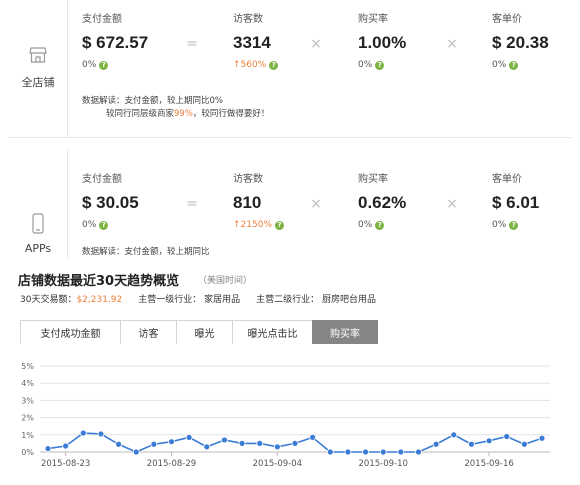  What do you see at coordinates (70, 332) in the screenshot?
I see `tab-payment-amount: 支付成功金额` at bounding box center [70, 332].